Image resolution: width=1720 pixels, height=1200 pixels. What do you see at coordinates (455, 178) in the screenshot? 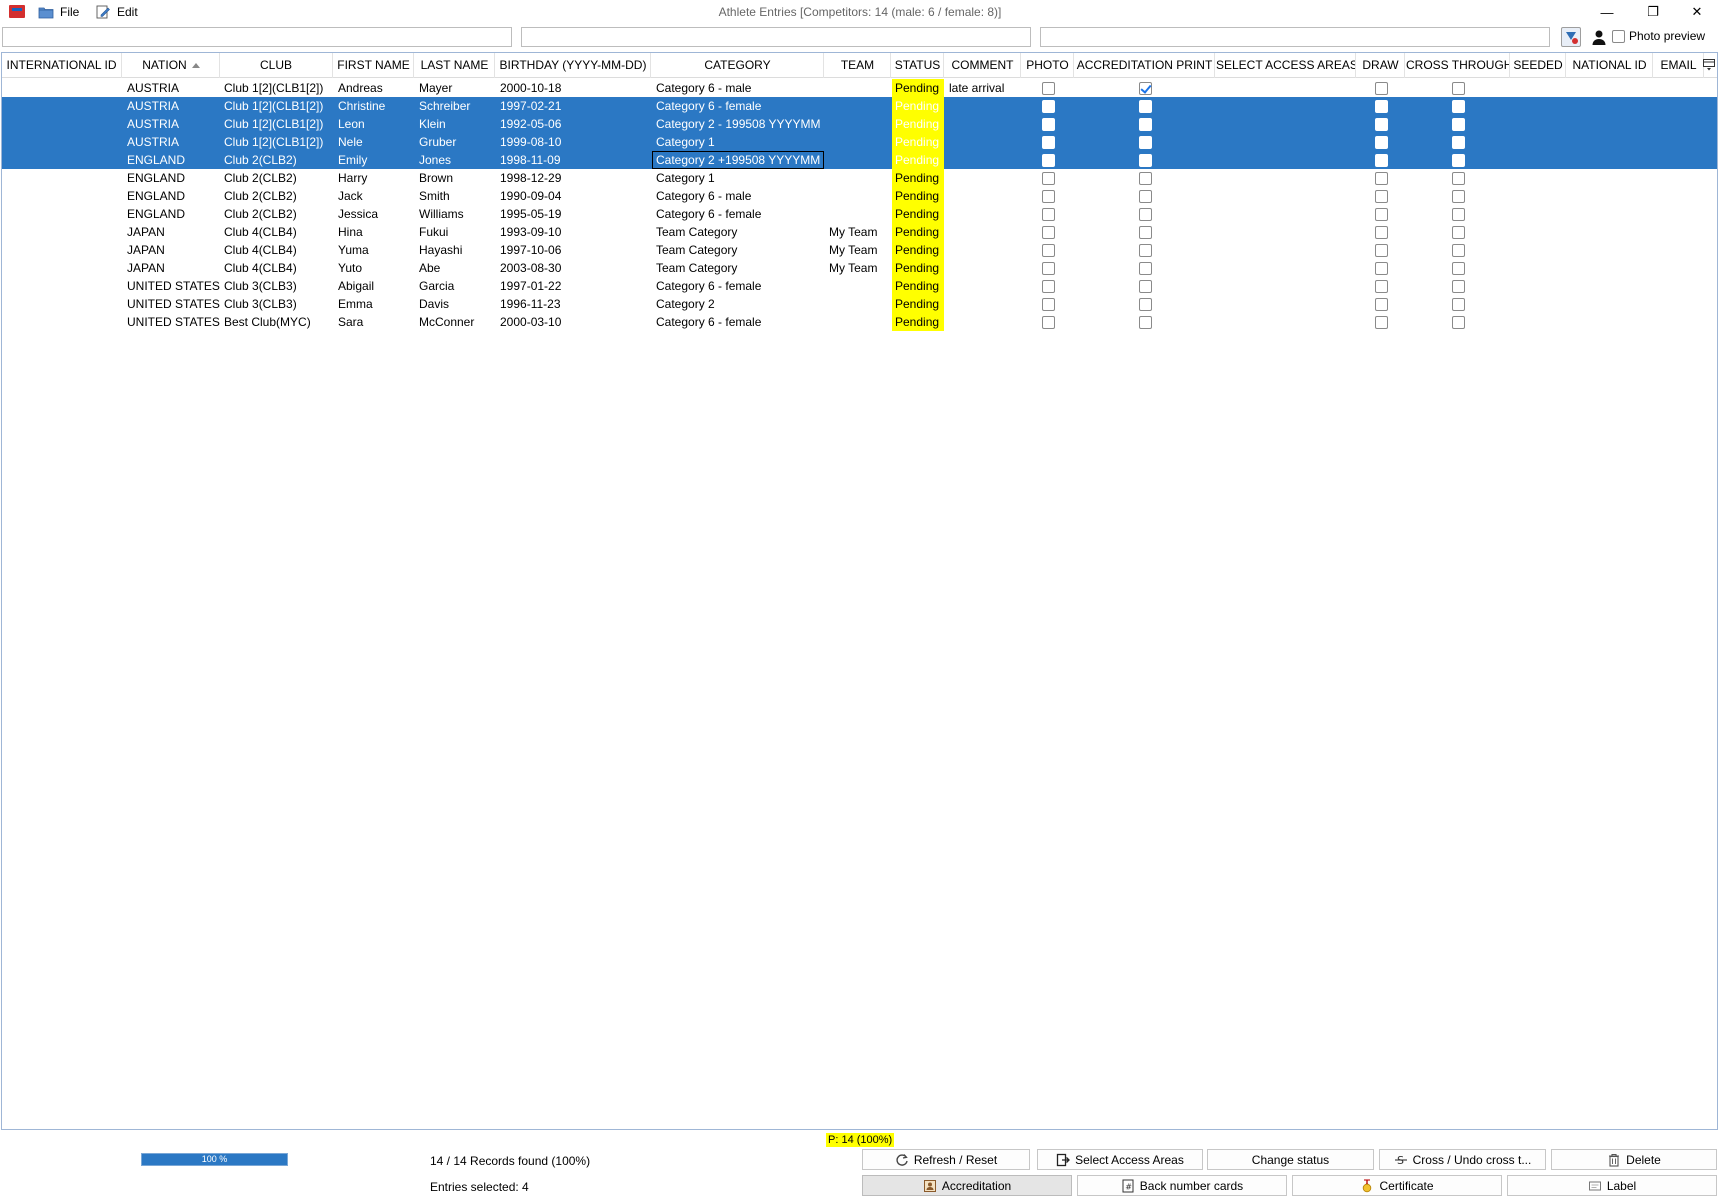
I see `cell-last-name: Brown` at bounding box center [455, 178].